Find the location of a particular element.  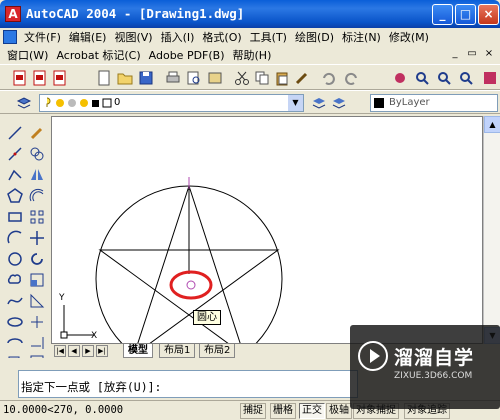

document-icon is located at coordinates (10, 37).